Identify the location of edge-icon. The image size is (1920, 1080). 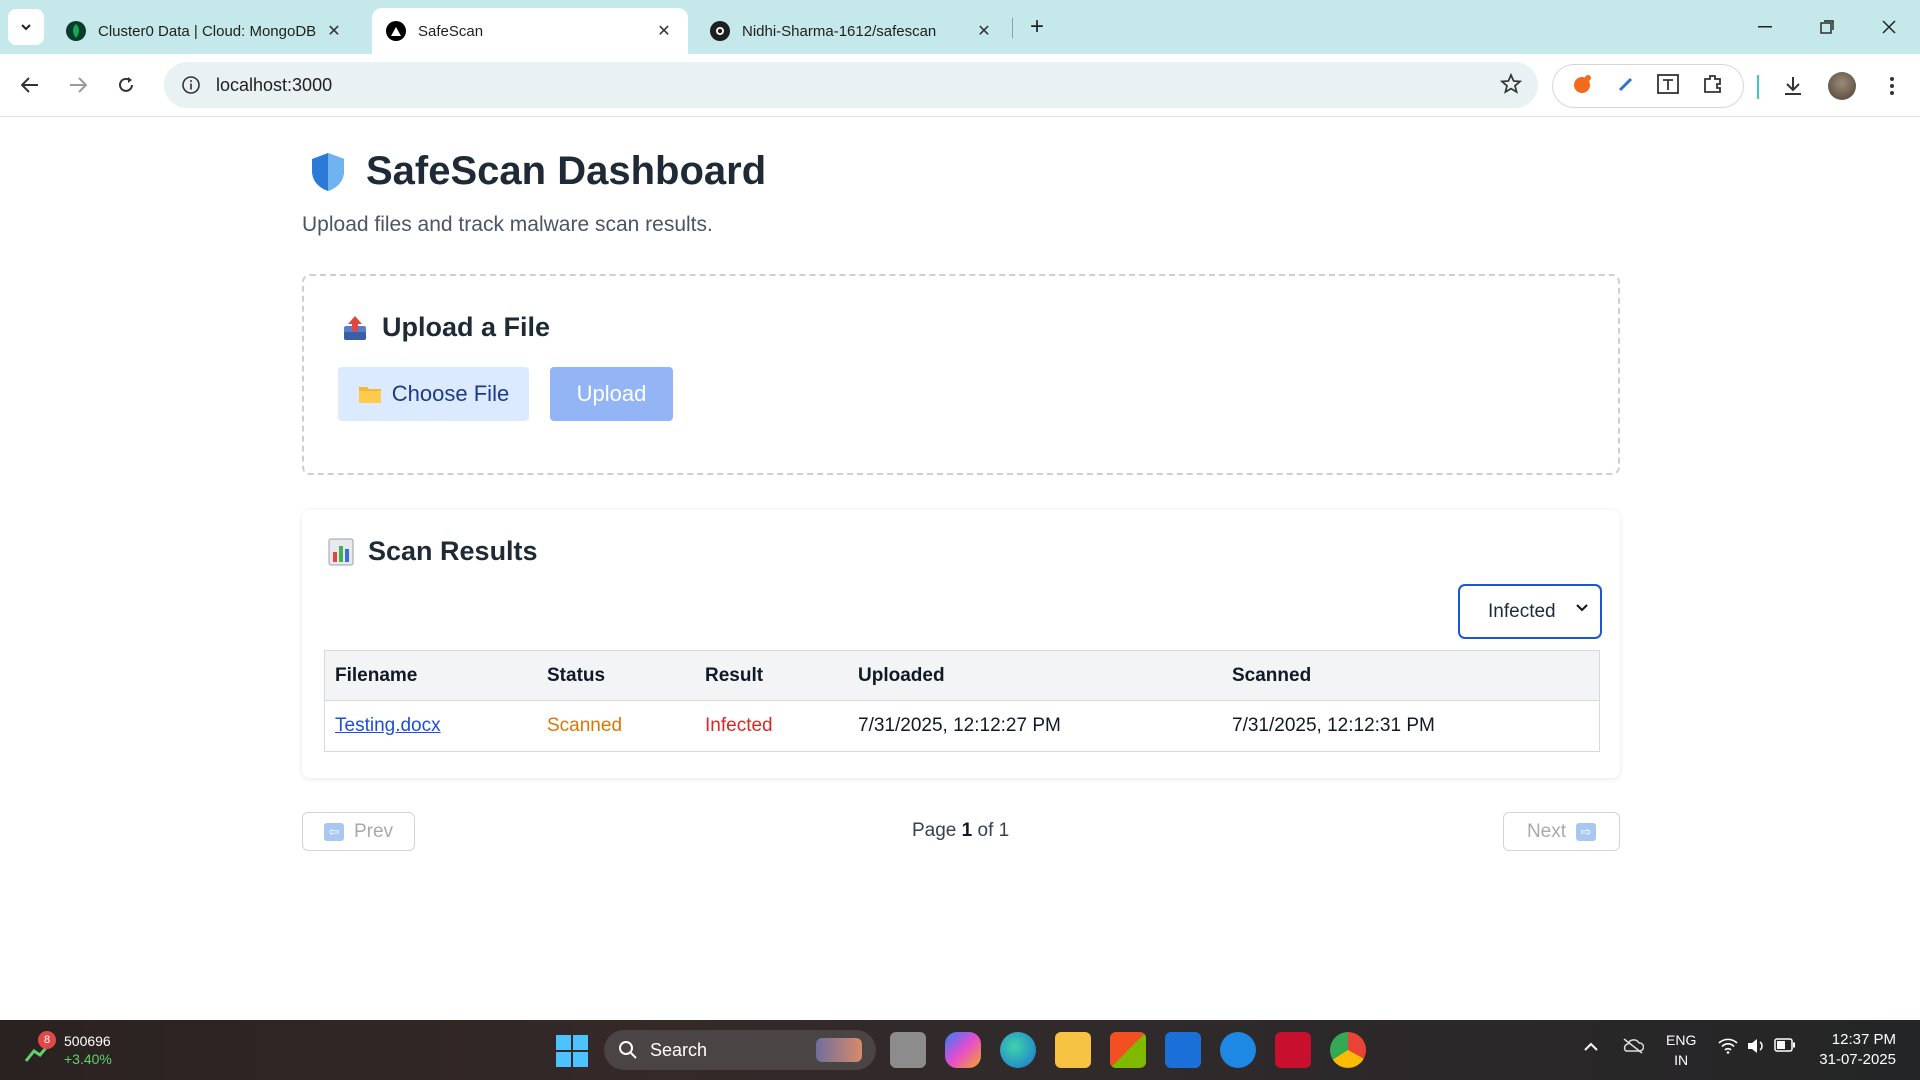
(1018, 1050).